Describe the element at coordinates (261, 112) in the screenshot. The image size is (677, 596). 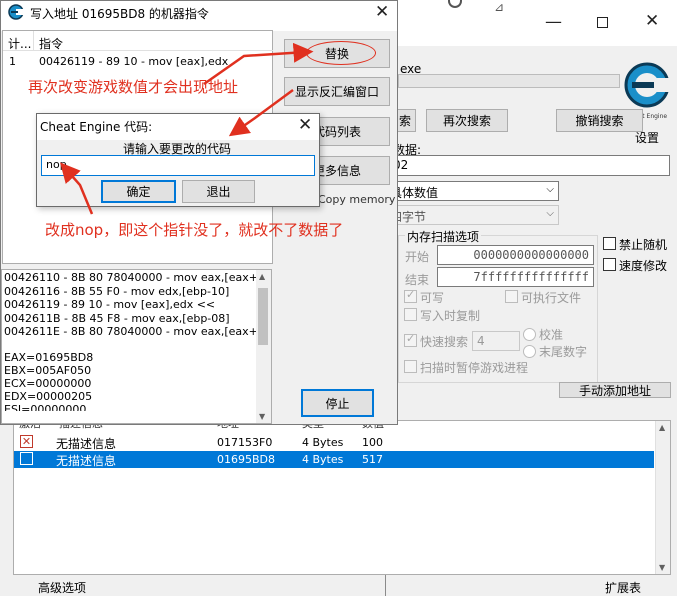
I see `arrow-to-dialog-icon` at that location.